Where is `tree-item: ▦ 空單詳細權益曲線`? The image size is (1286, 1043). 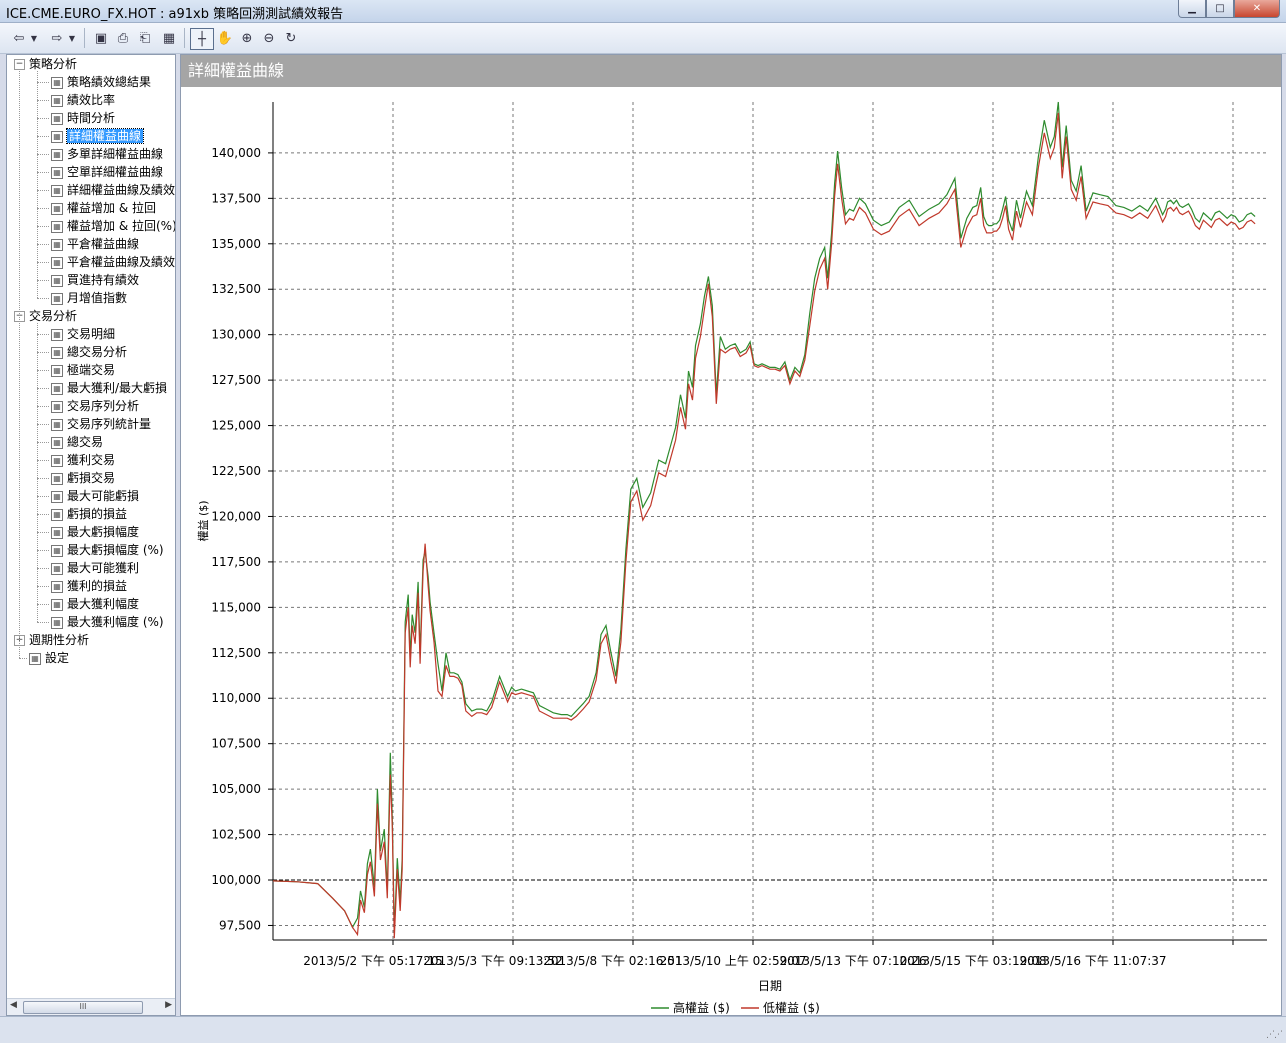
tree-item: ▦ 空單詳細權益曲線 is located at coordinates (107, 172).